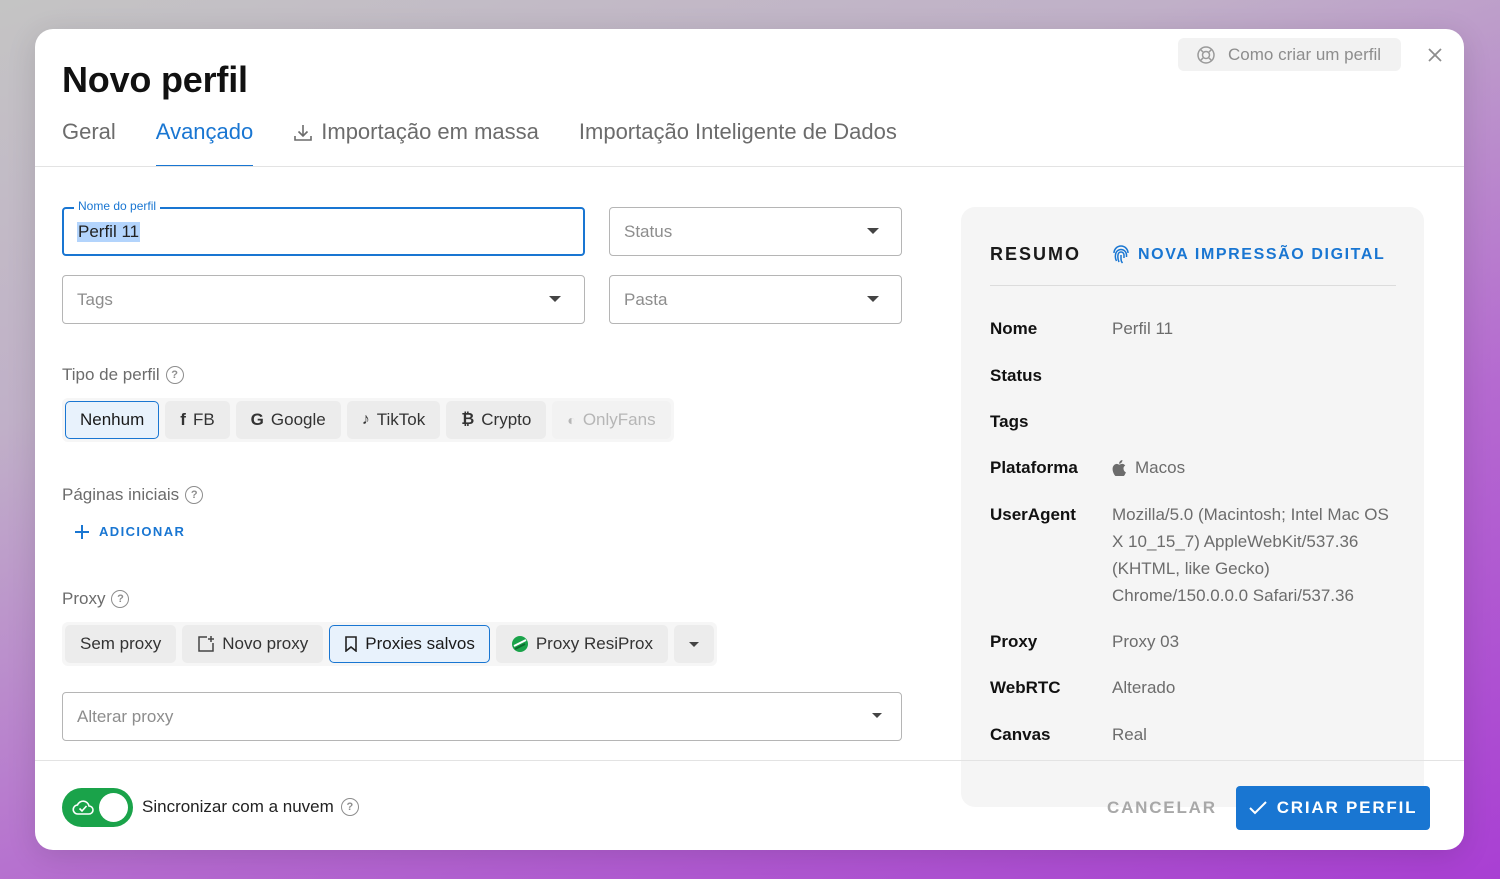 Image resolution: width=1500 pixels, height=879 pixels. What do you see at coordinates (755, 231) in the screenshot?
I see `status-select: Status` at bounding box center [755, 231].